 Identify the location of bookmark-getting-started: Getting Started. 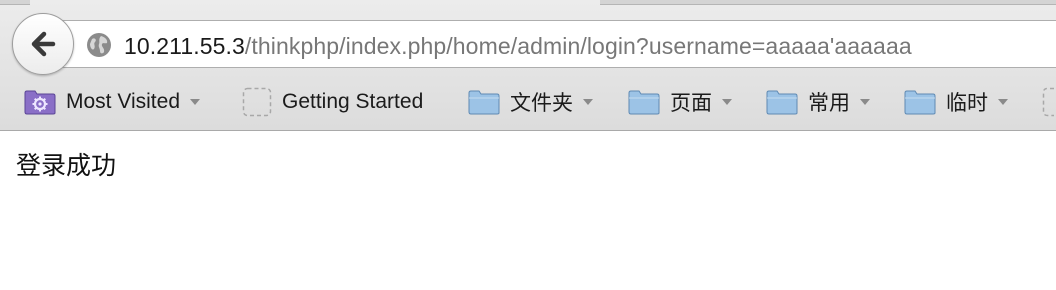
(332, 102).